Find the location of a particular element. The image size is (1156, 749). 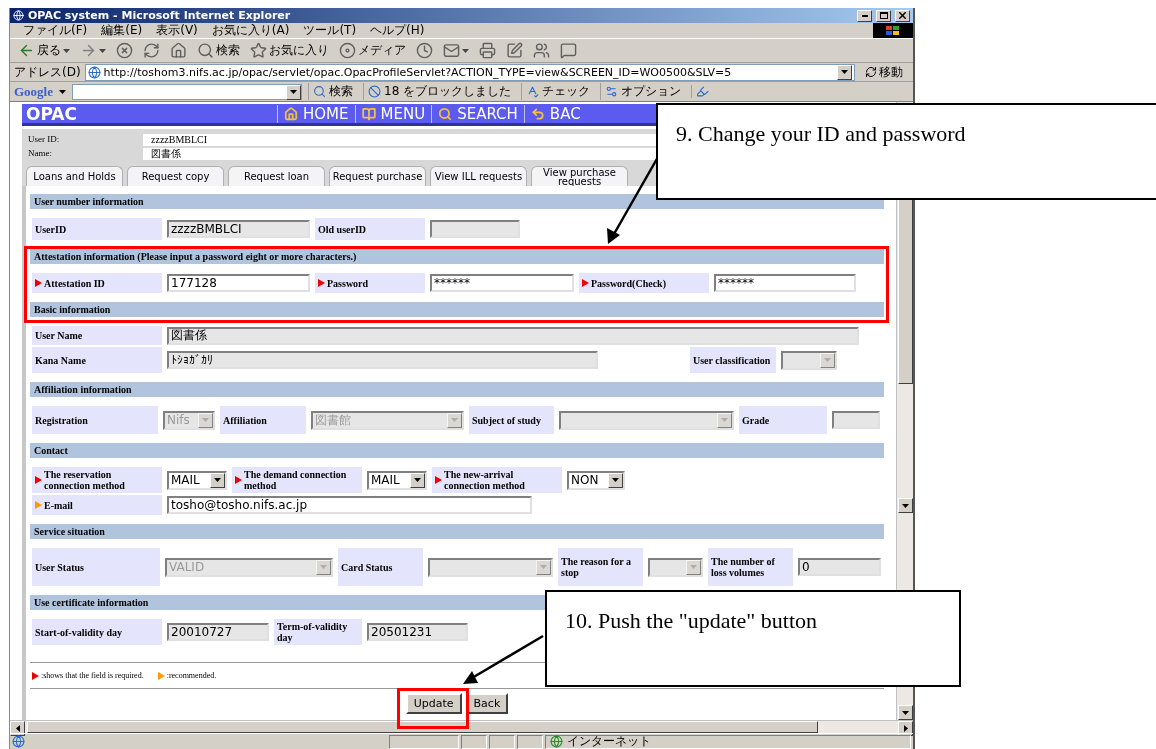

menu-item: 表示(V) is located at coordinates (177, 30).